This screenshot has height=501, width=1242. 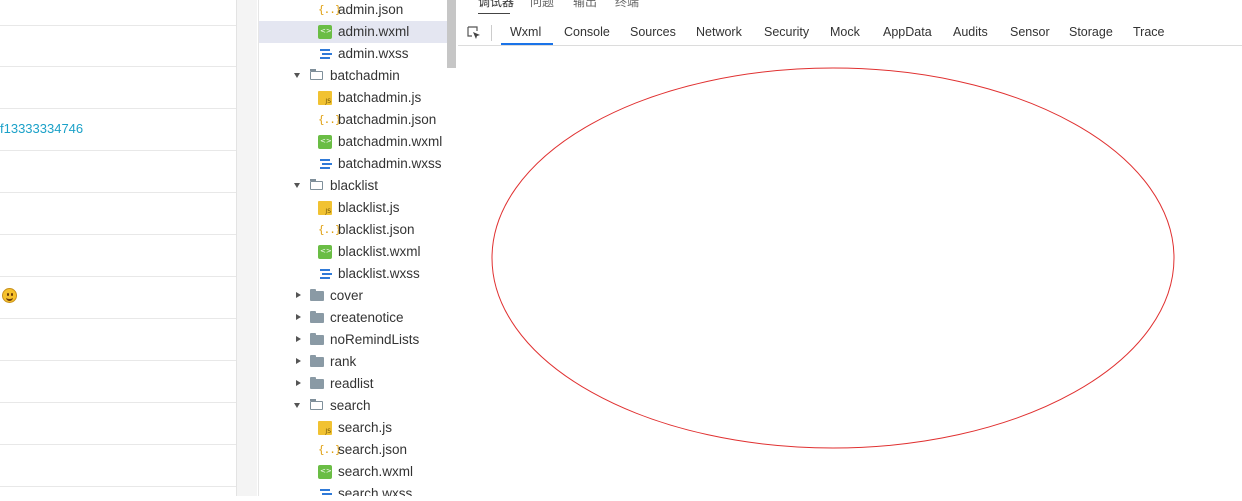 I want to click on phone-number-link: f13333334746, so click(x=41, y=128).